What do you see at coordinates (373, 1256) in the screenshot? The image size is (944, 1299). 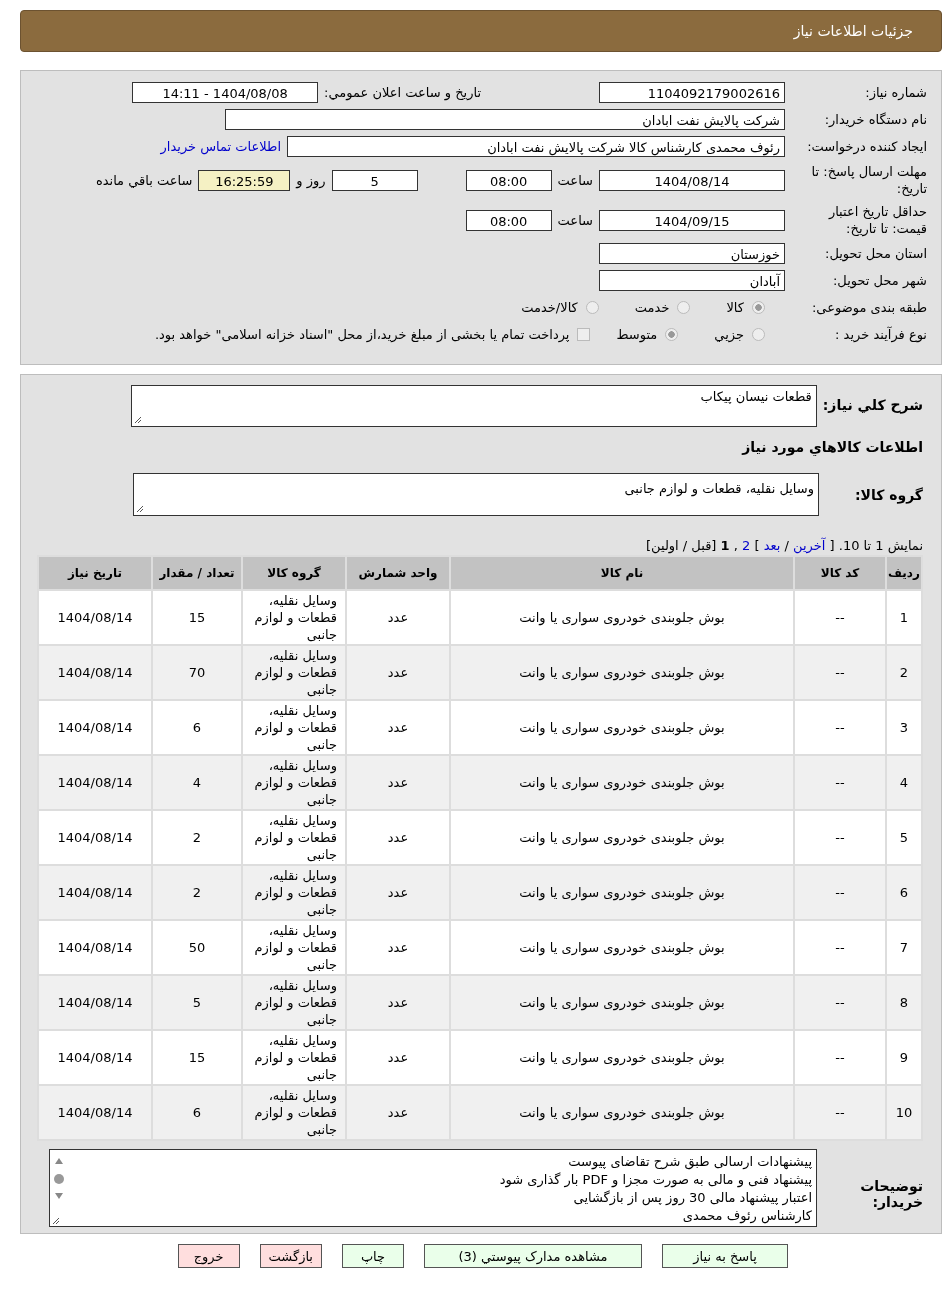 I see `action-button: چاپ` at bounding box center [373, 1256].